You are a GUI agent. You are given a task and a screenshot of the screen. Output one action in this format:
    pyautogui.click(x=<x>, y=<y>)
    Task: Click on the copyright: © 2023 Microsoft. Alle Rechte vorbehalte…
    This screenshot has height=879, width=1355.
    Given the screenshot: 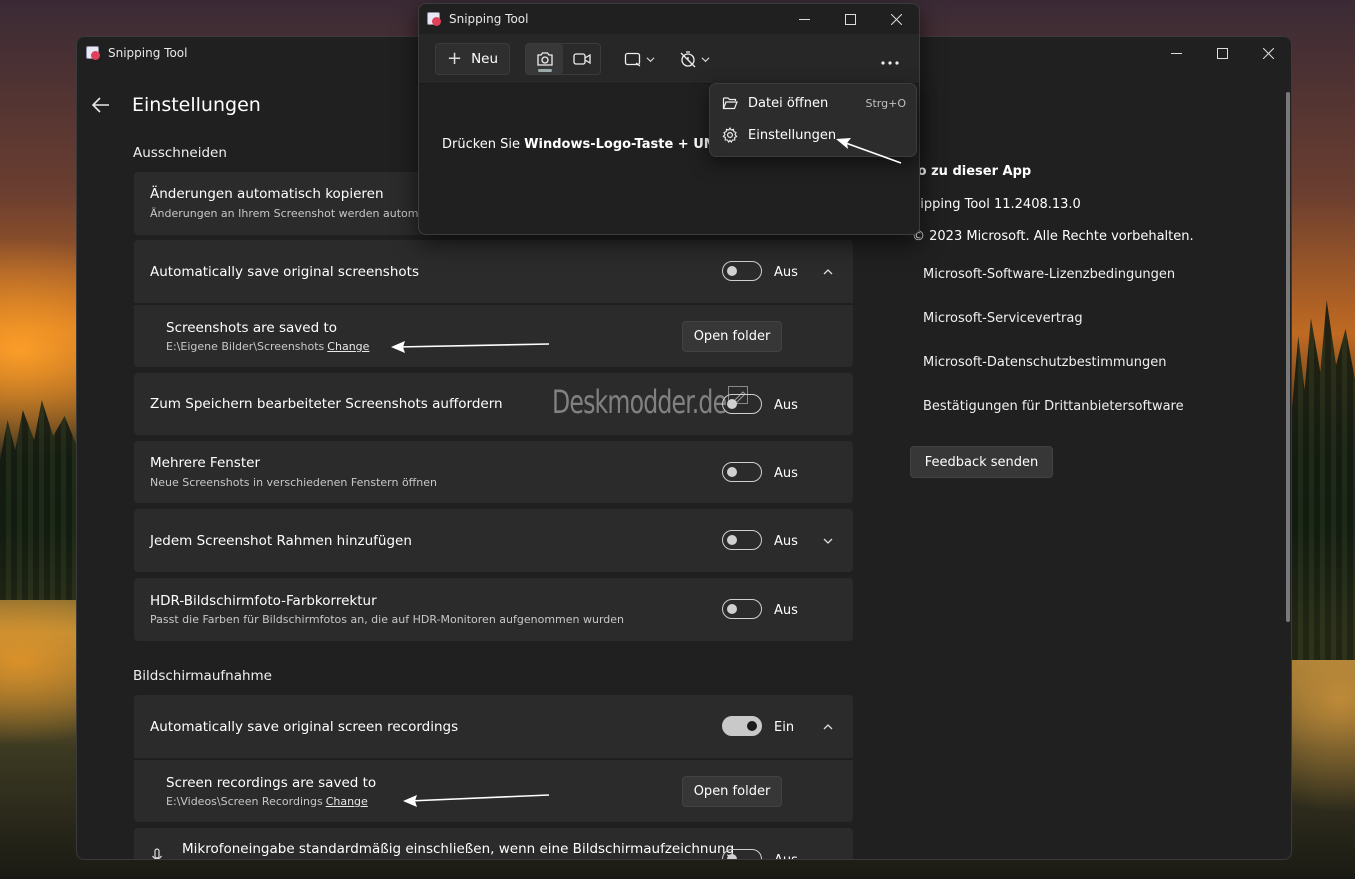 What is the action you would take?
    pyautogui.click(x=1053, y=236)
    